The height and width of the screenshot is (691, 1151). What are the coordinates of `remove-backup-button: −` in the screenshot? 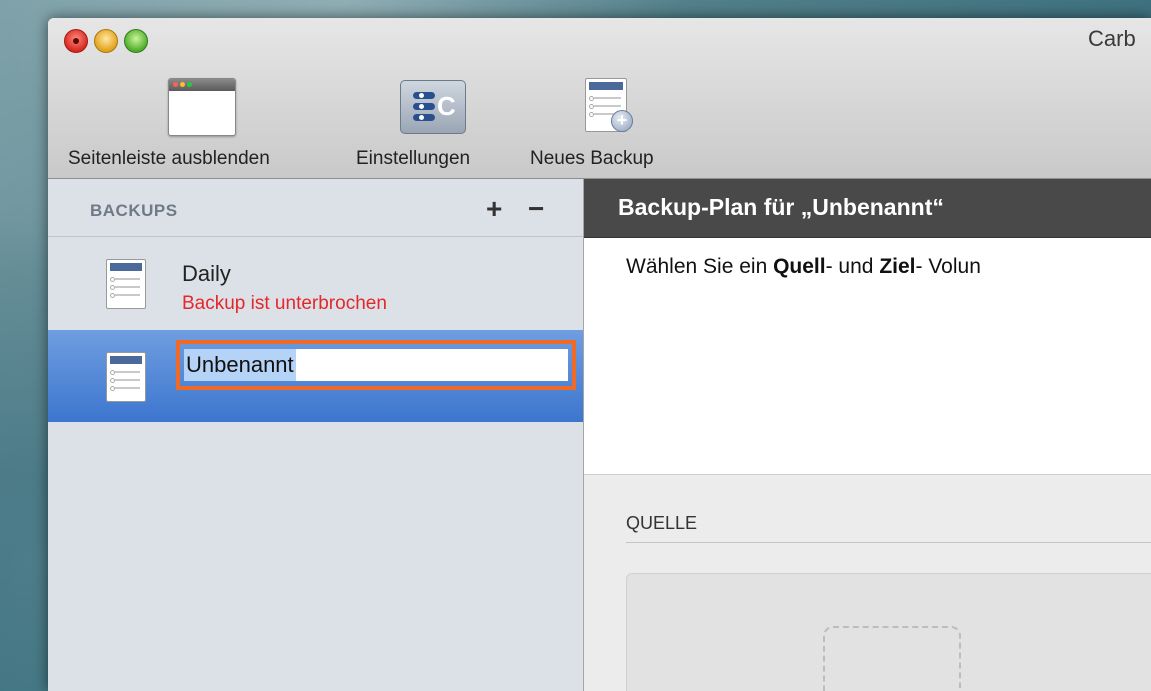 It's located at (536, 209).